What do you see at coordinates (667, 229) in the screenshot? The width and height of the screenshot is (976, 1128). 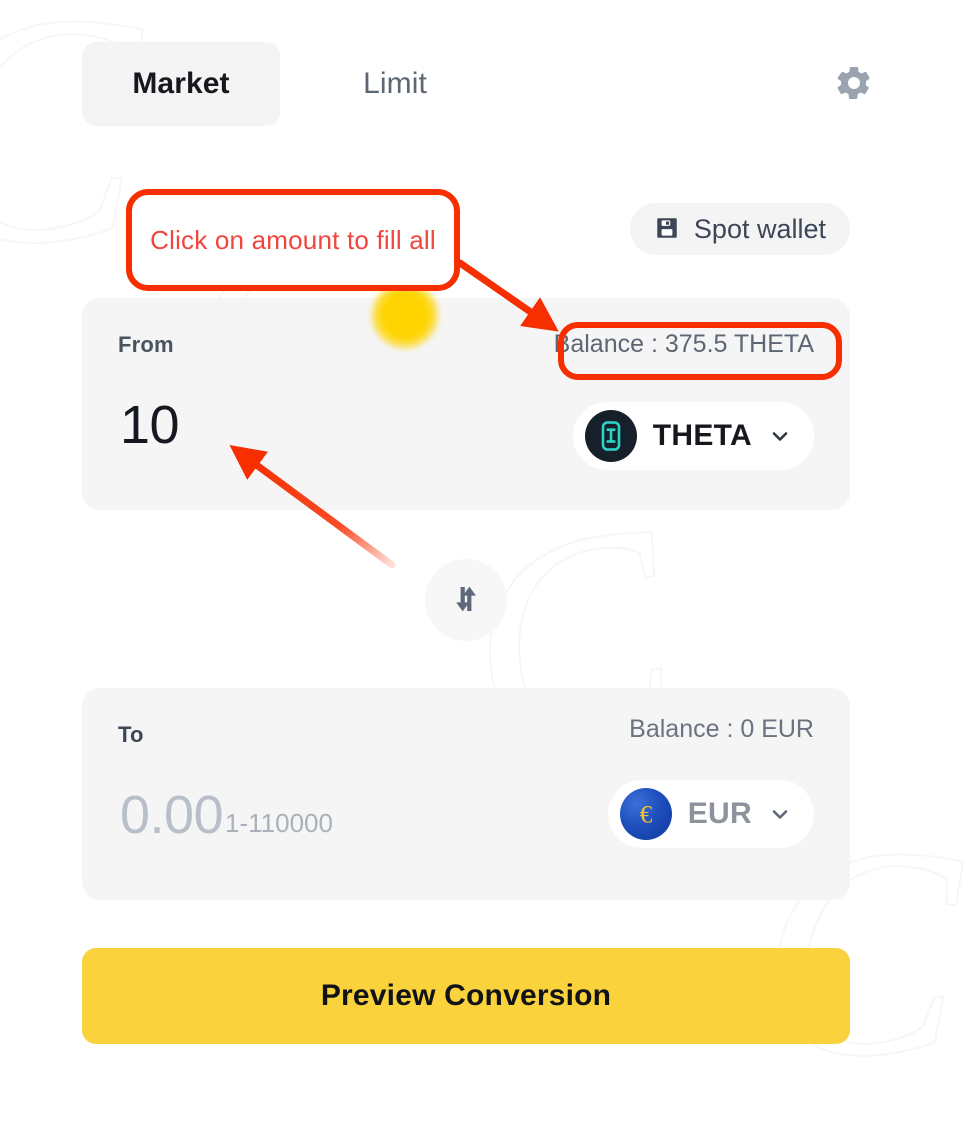 I see `wallet-icon` at bounding box center [667, 229].